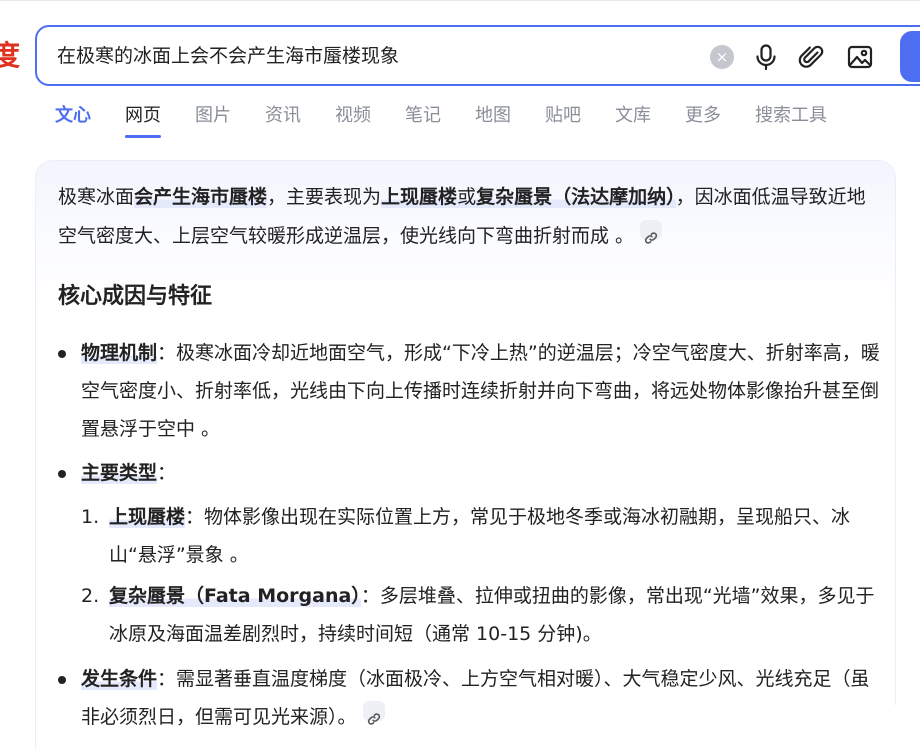 The image size is (920, 749). I want to click on search-input: 在极寒的冰面上会不会产生海市蜃楼现象, so click(228, 56).